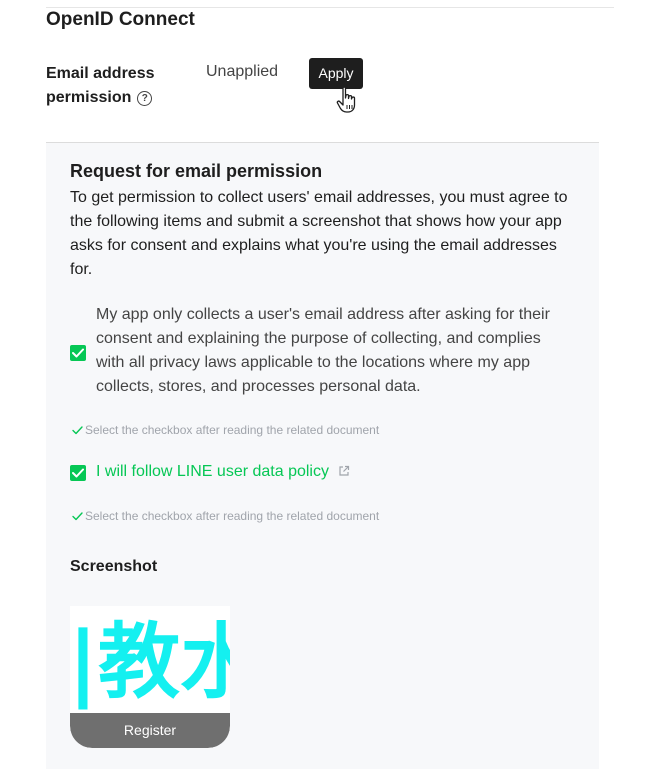  What do you see at coordinates (150, 663) in the screenshot?
I see `thumbnail-text: |教水` at bounding box center [150, 663].